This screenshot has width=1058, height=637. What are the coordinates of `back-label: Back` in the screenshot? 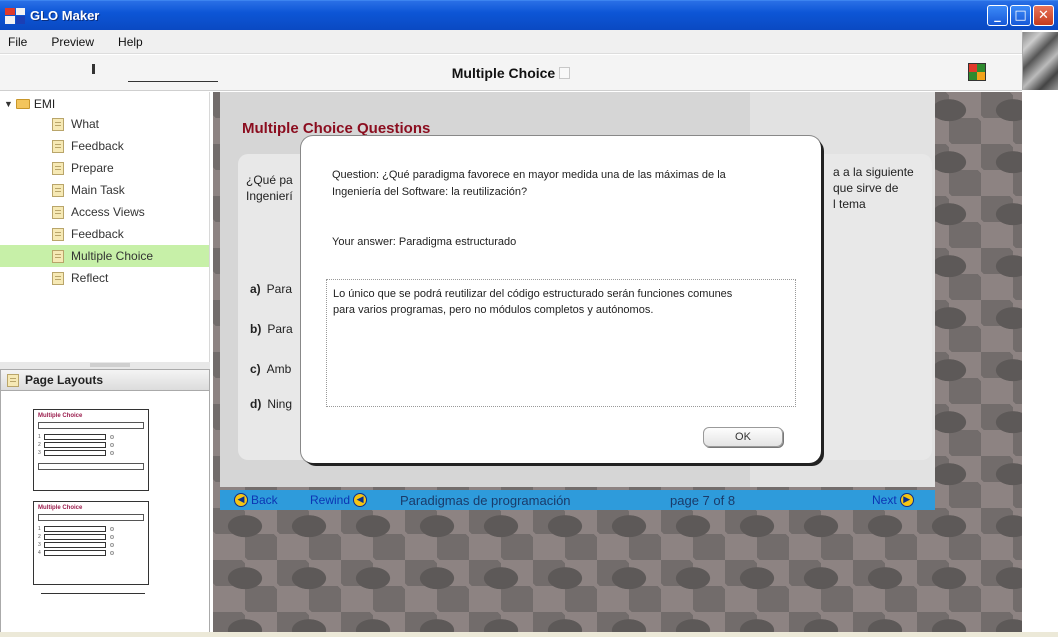 It's located at (264, 500).